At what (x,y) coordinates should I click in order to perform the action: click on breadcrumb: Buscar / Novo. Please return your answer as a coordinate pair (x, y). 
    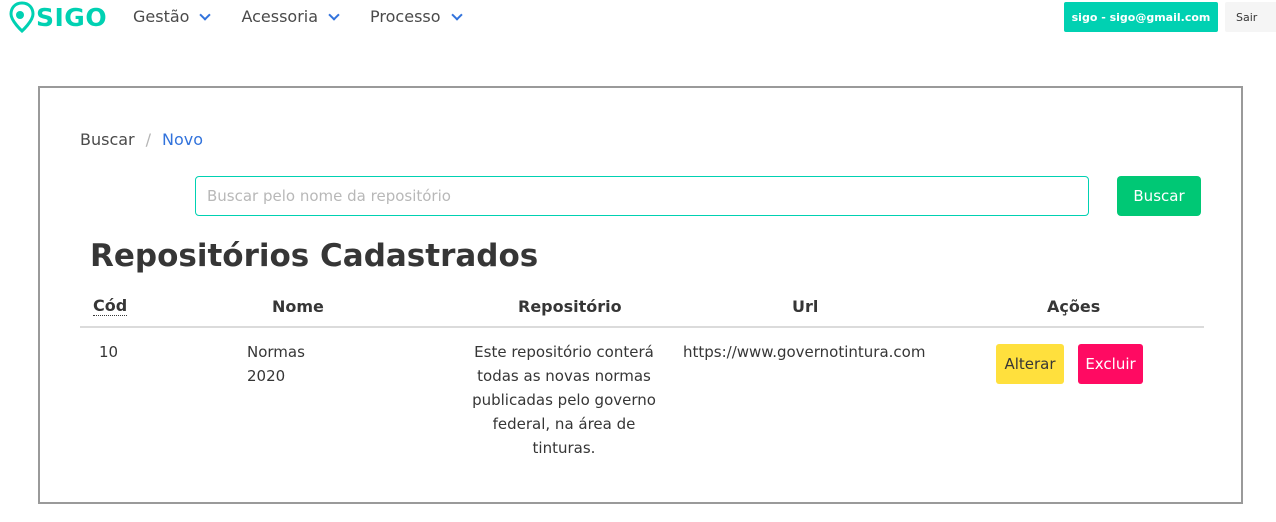
    Looking at the image, I should click on (141, 139).